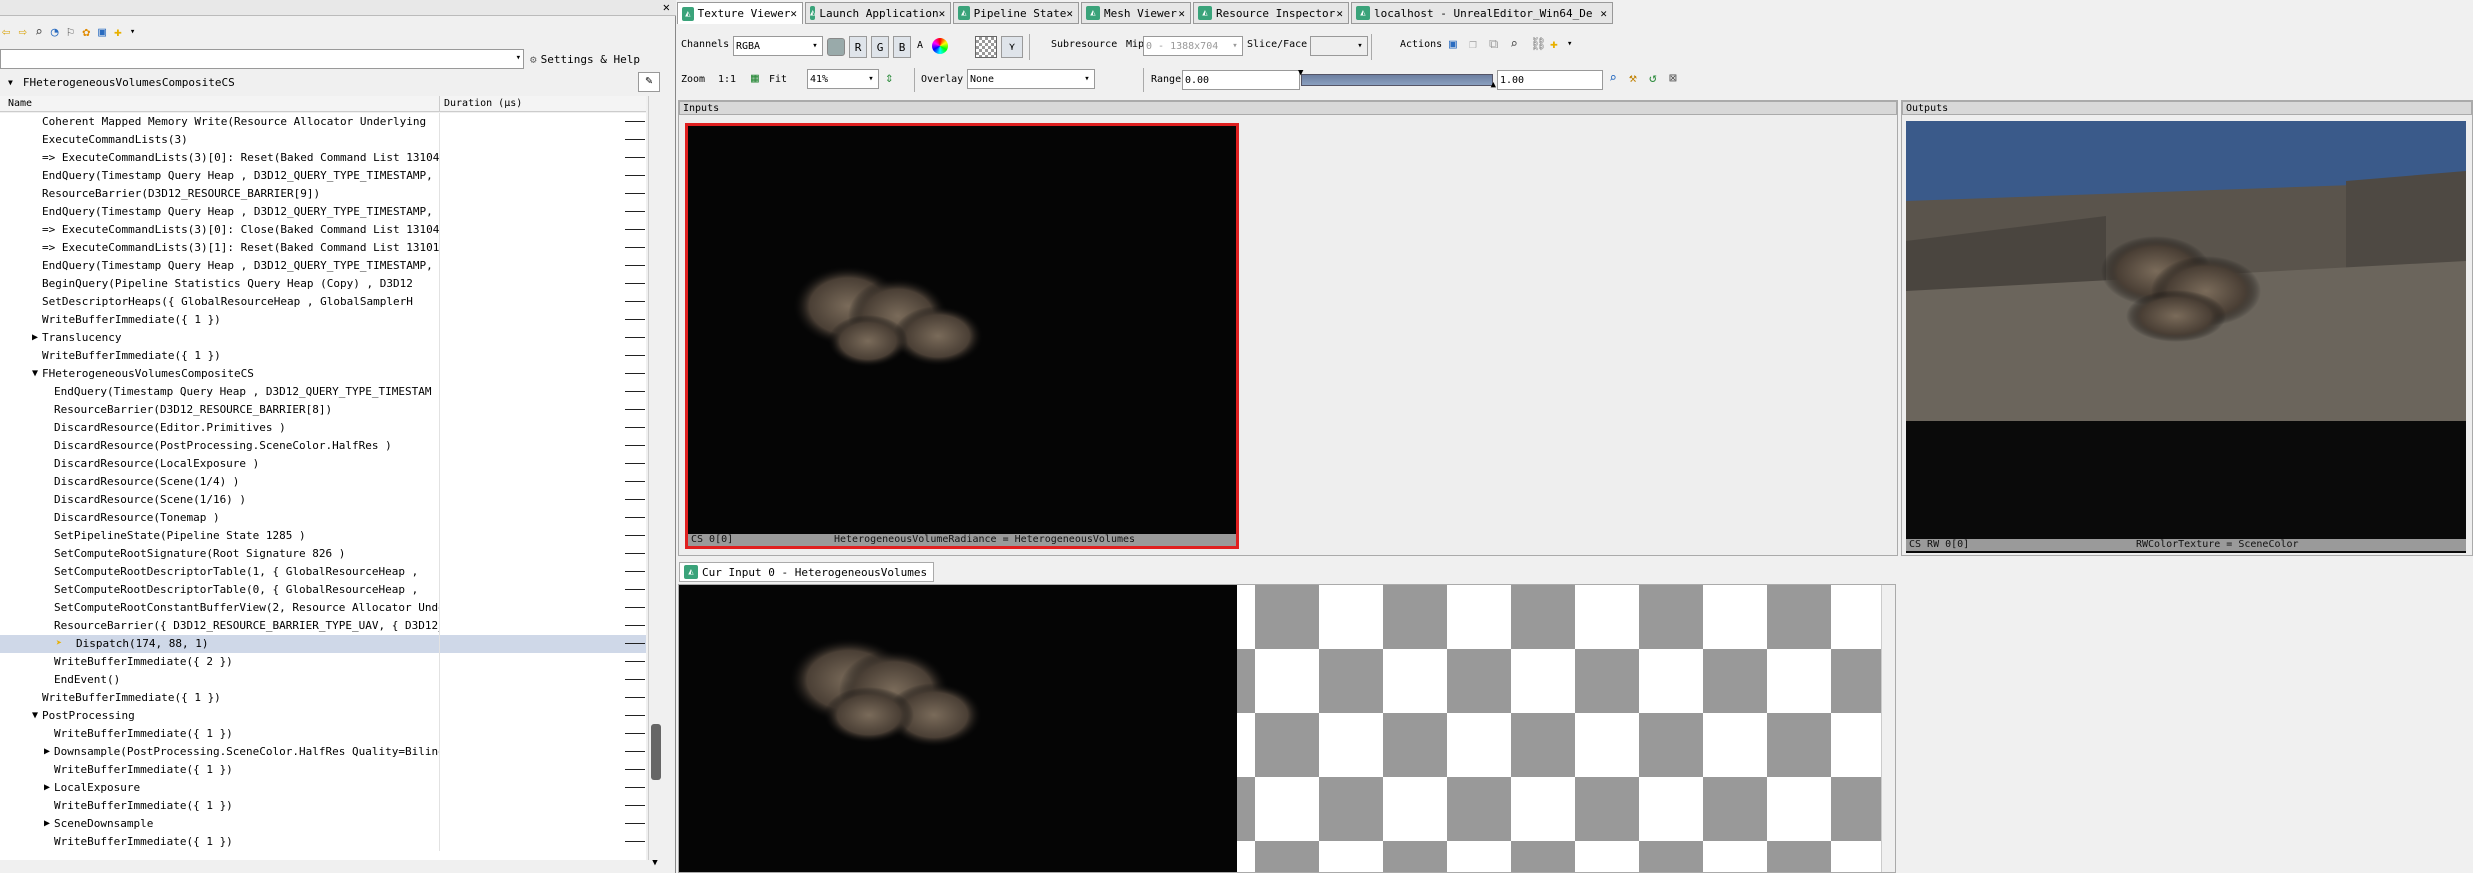  I want to click on fit-button: Fit, so click(778, 79).